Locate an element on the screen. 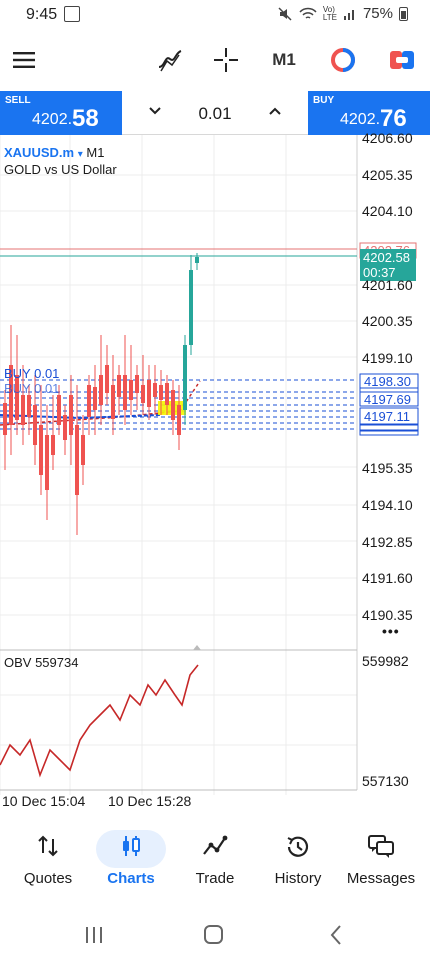 This screenshot has width=430, height=960. bottom-navigation: Quotes Charts Trade History Messages is located at coordinates (215, 861).